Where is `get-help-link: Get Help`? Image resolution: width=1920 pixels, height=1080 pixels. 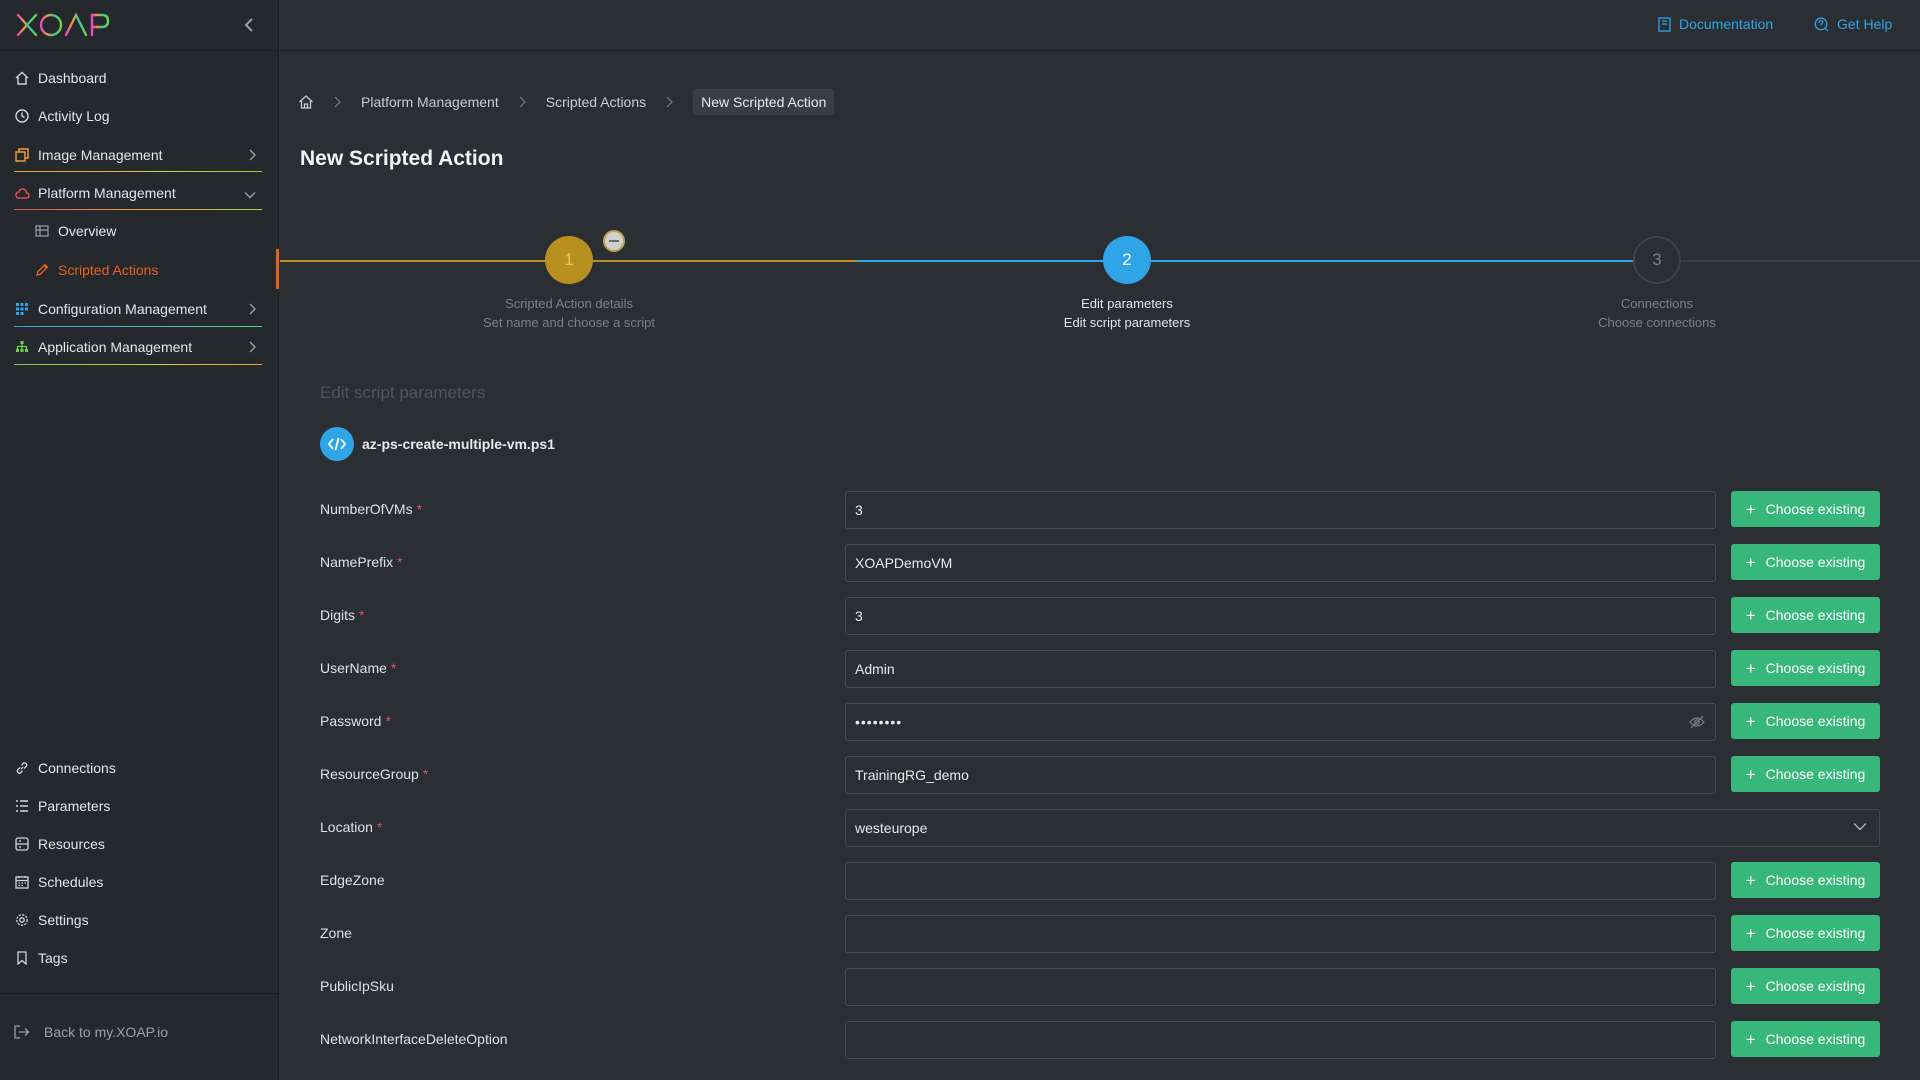
get-help-link: Get Help is located at coordinates (1853, 24).